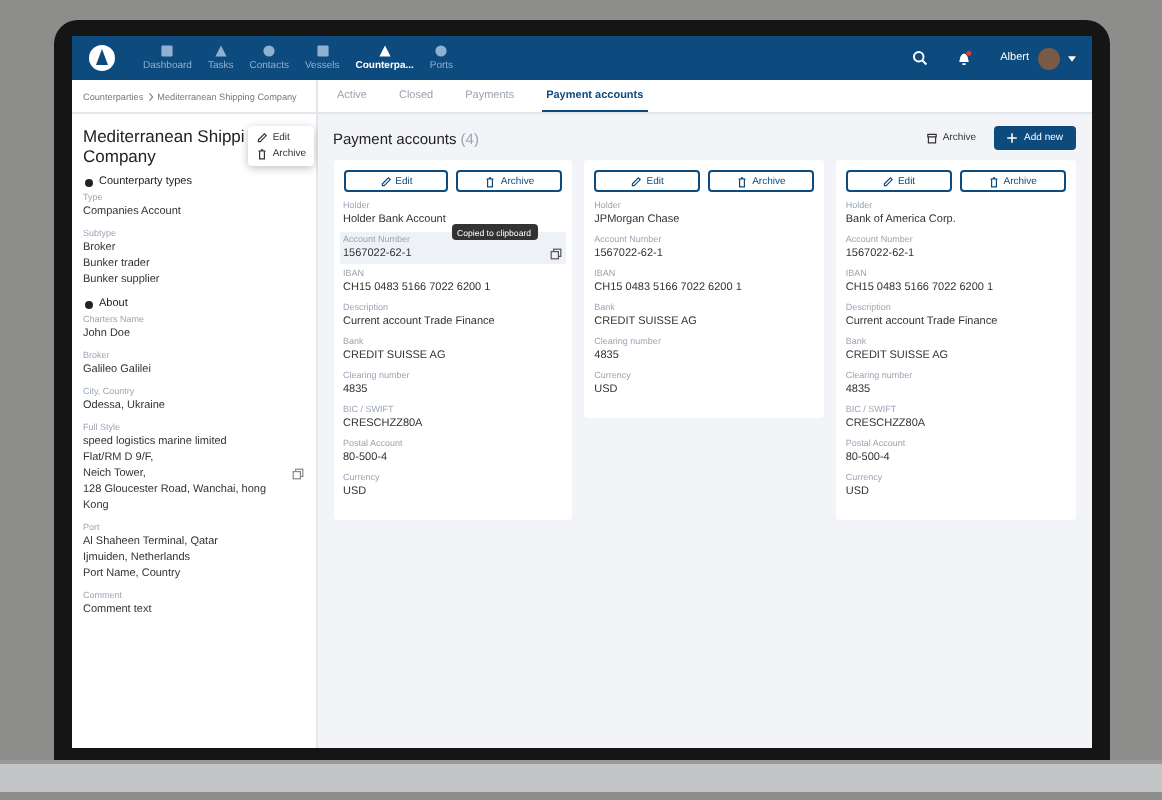 The width and height of the screenshot is (1162, 800). I want to click on company-title: Mediterranean Shippi Company, so click(164, 146).